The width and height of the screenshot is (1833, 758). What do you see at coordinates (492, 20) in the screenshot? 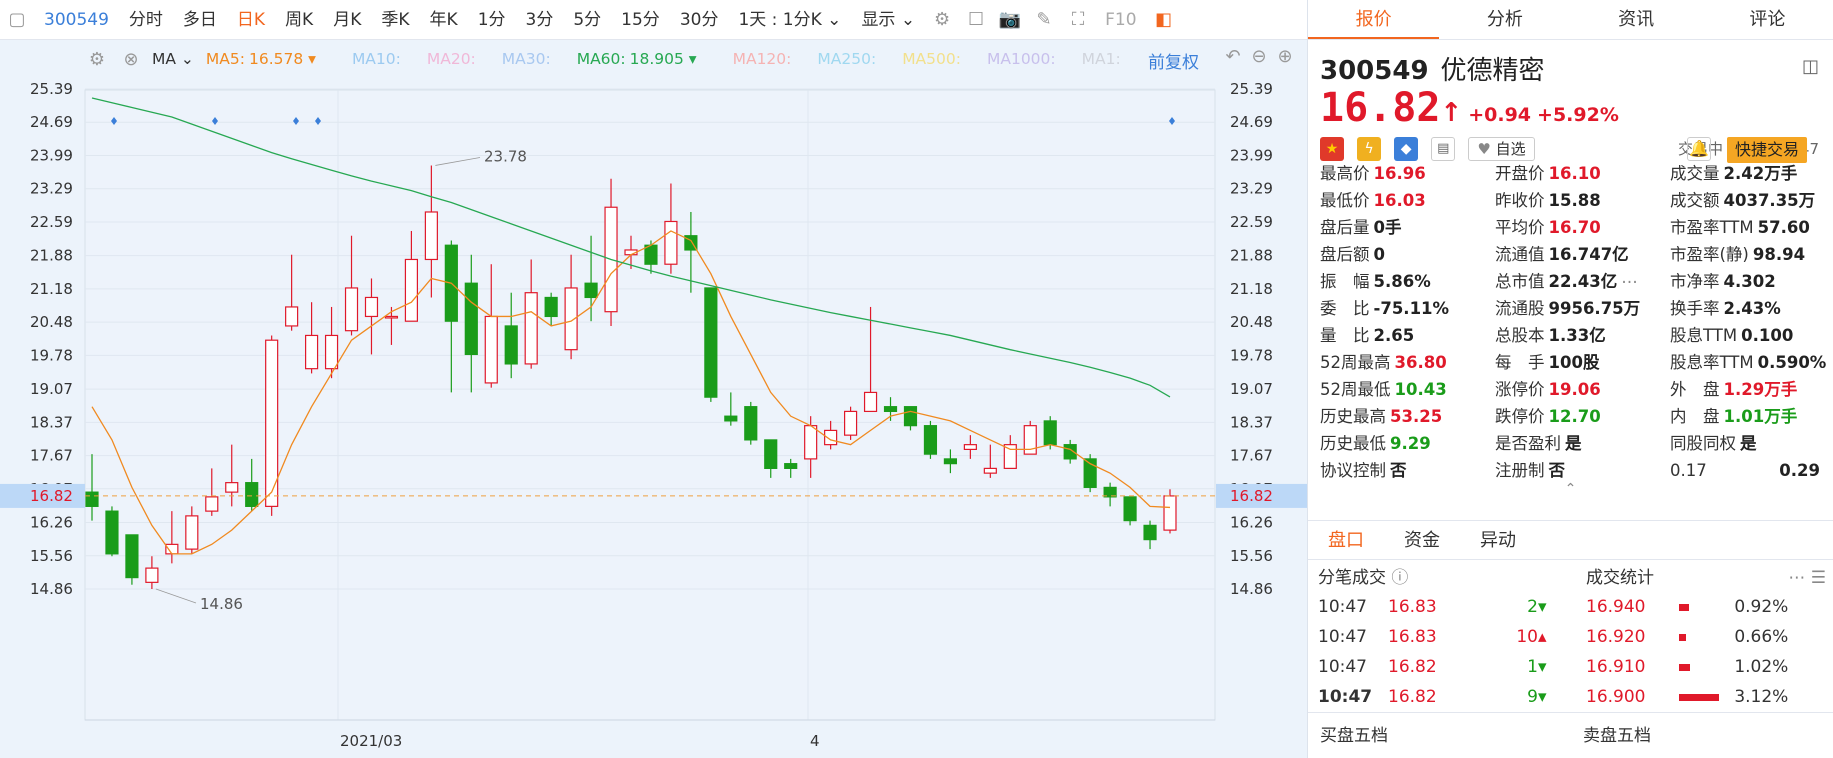
I see `period-tab-7: 1分` at bounding box center [492, 20].